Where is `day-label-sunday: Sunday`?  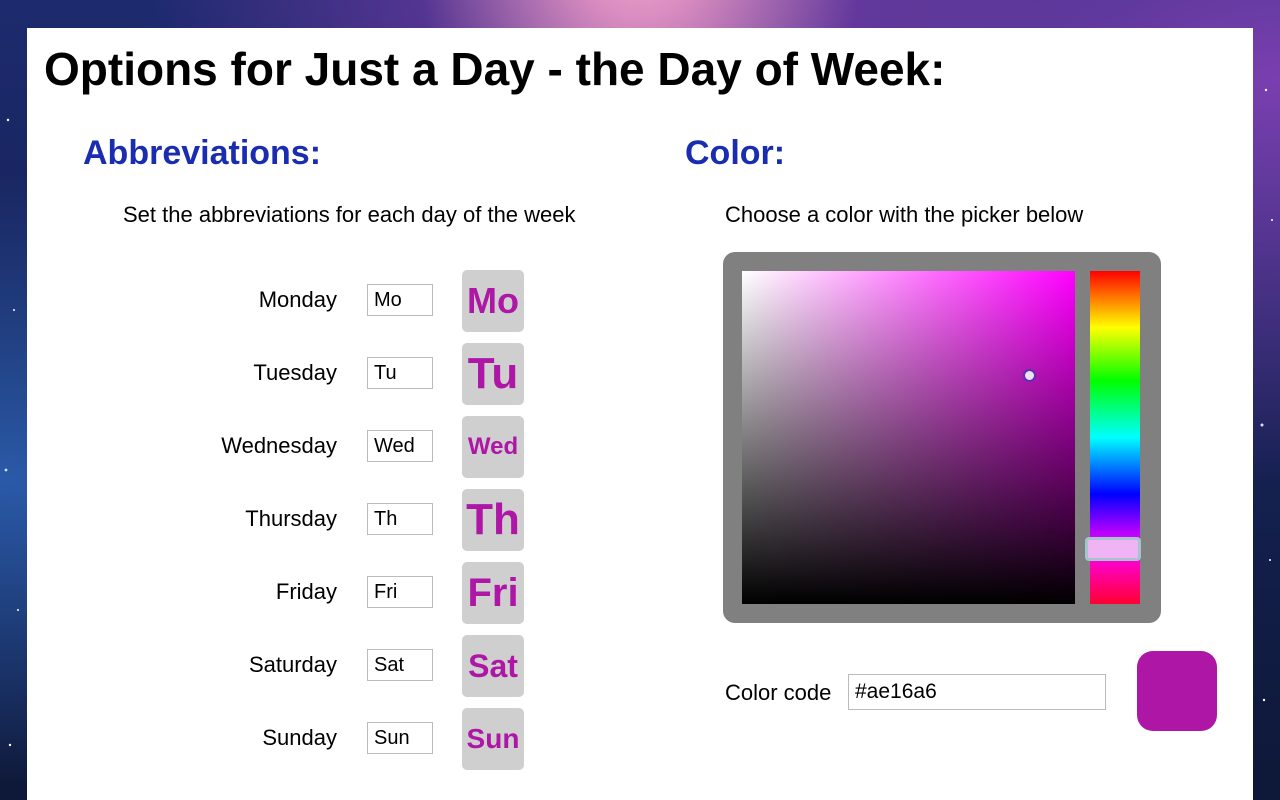
day-label-sunday: Sunday is located at coordinates (299, 737).